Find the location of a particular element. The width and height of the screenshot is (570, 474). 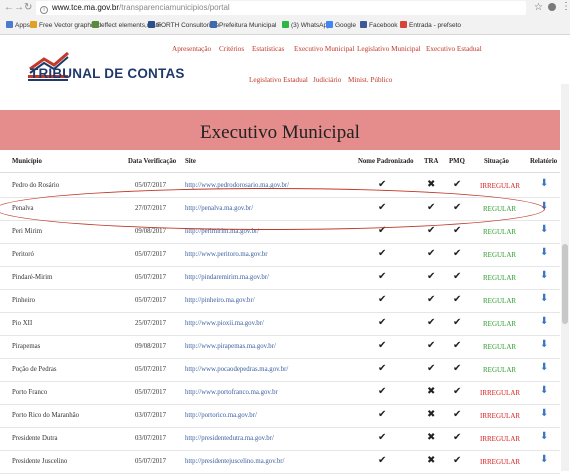

bookmark-label: Apps is located at coordinates (22, 25).